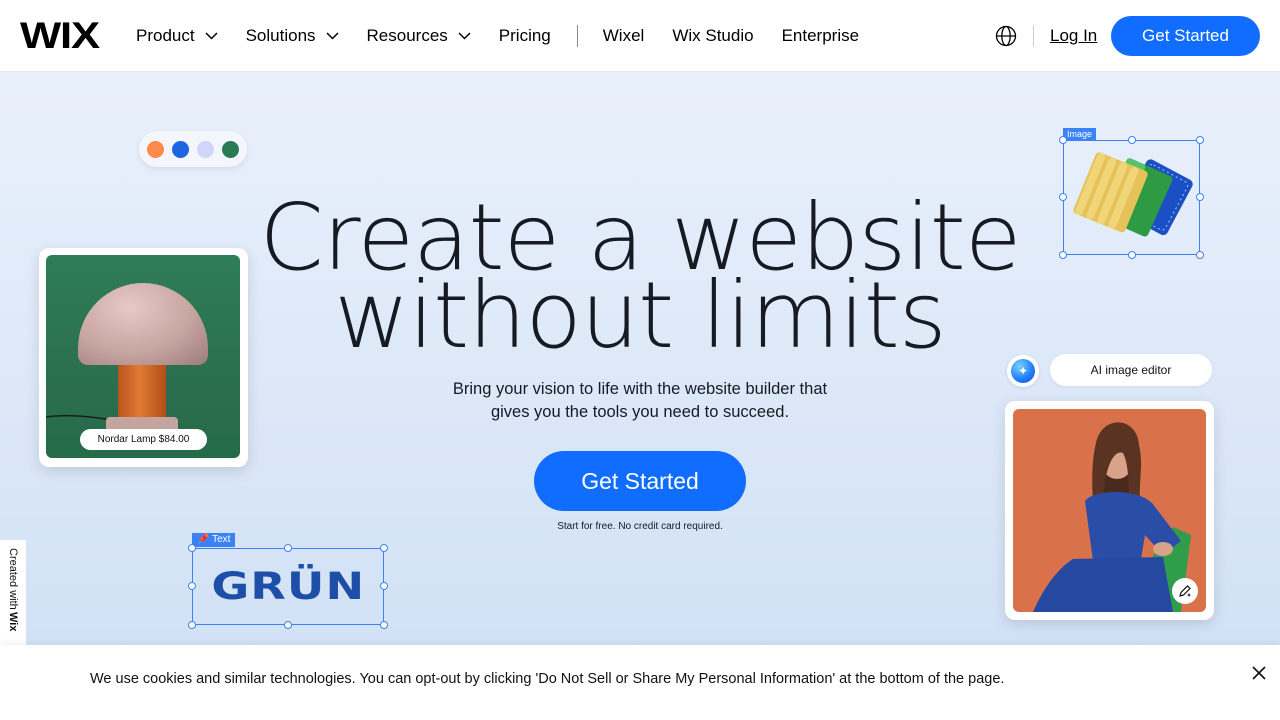 This screenshot has width=1280, height=720. I want to click on nav-solutions-label: Solutions, so click(280, 35).